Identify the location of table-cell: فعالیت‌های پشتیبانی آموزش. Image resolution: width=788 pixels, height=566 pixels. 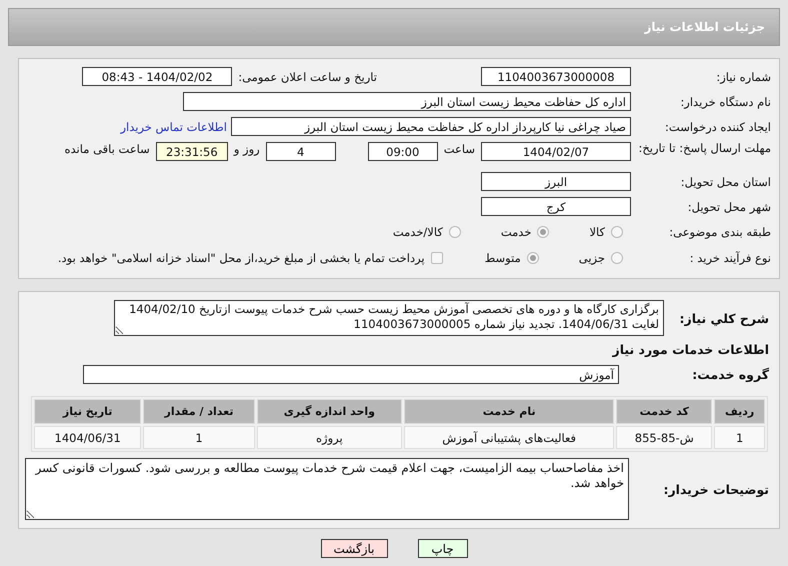
(509, 437).